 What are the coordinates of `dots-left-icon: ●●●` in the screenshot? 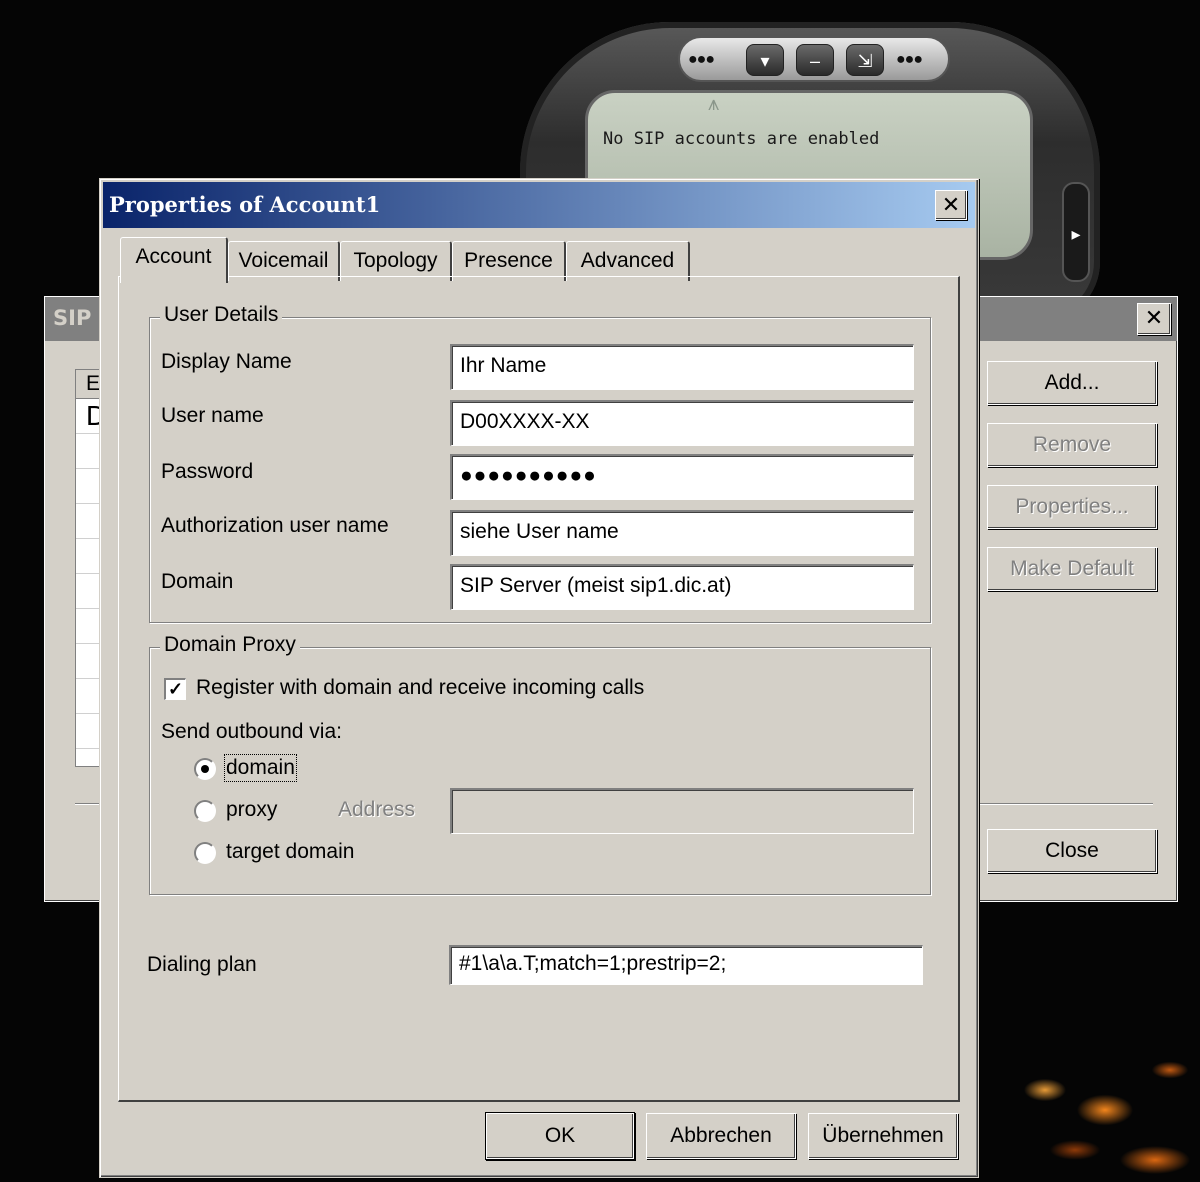 It's located at (701, 59).